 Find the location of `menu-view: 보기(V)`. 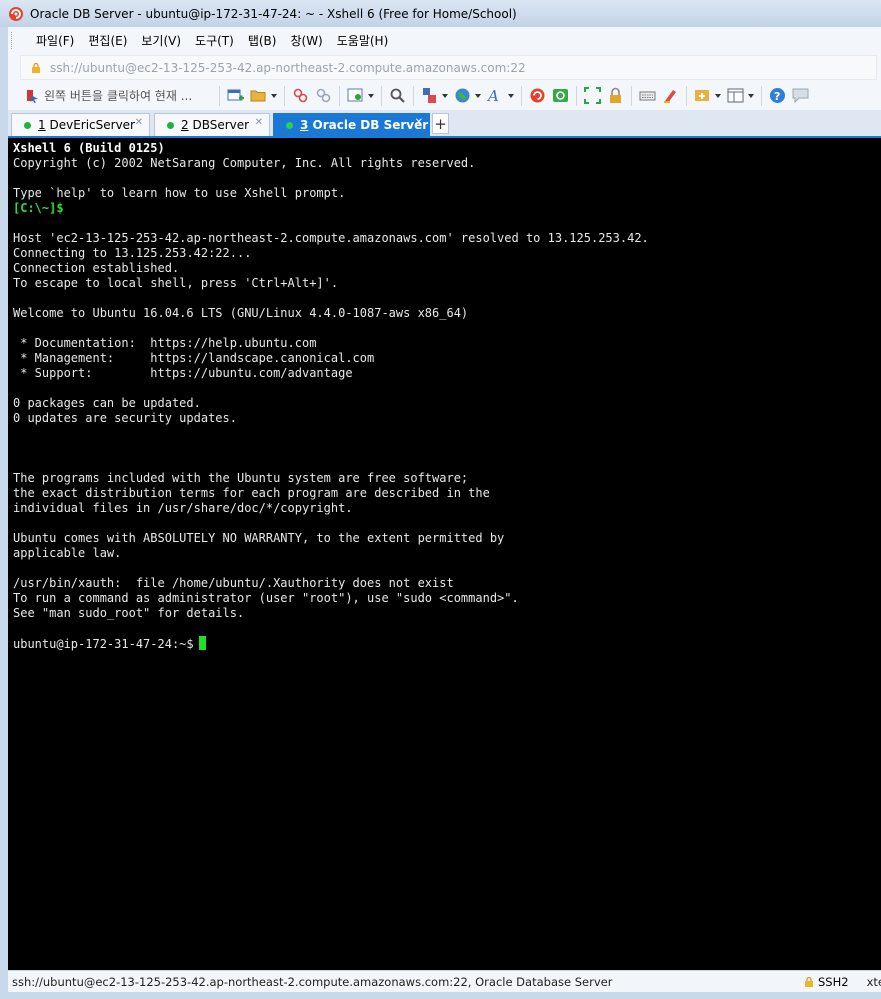

menu-view: 보기(V) is located at coordinates (161, 40).